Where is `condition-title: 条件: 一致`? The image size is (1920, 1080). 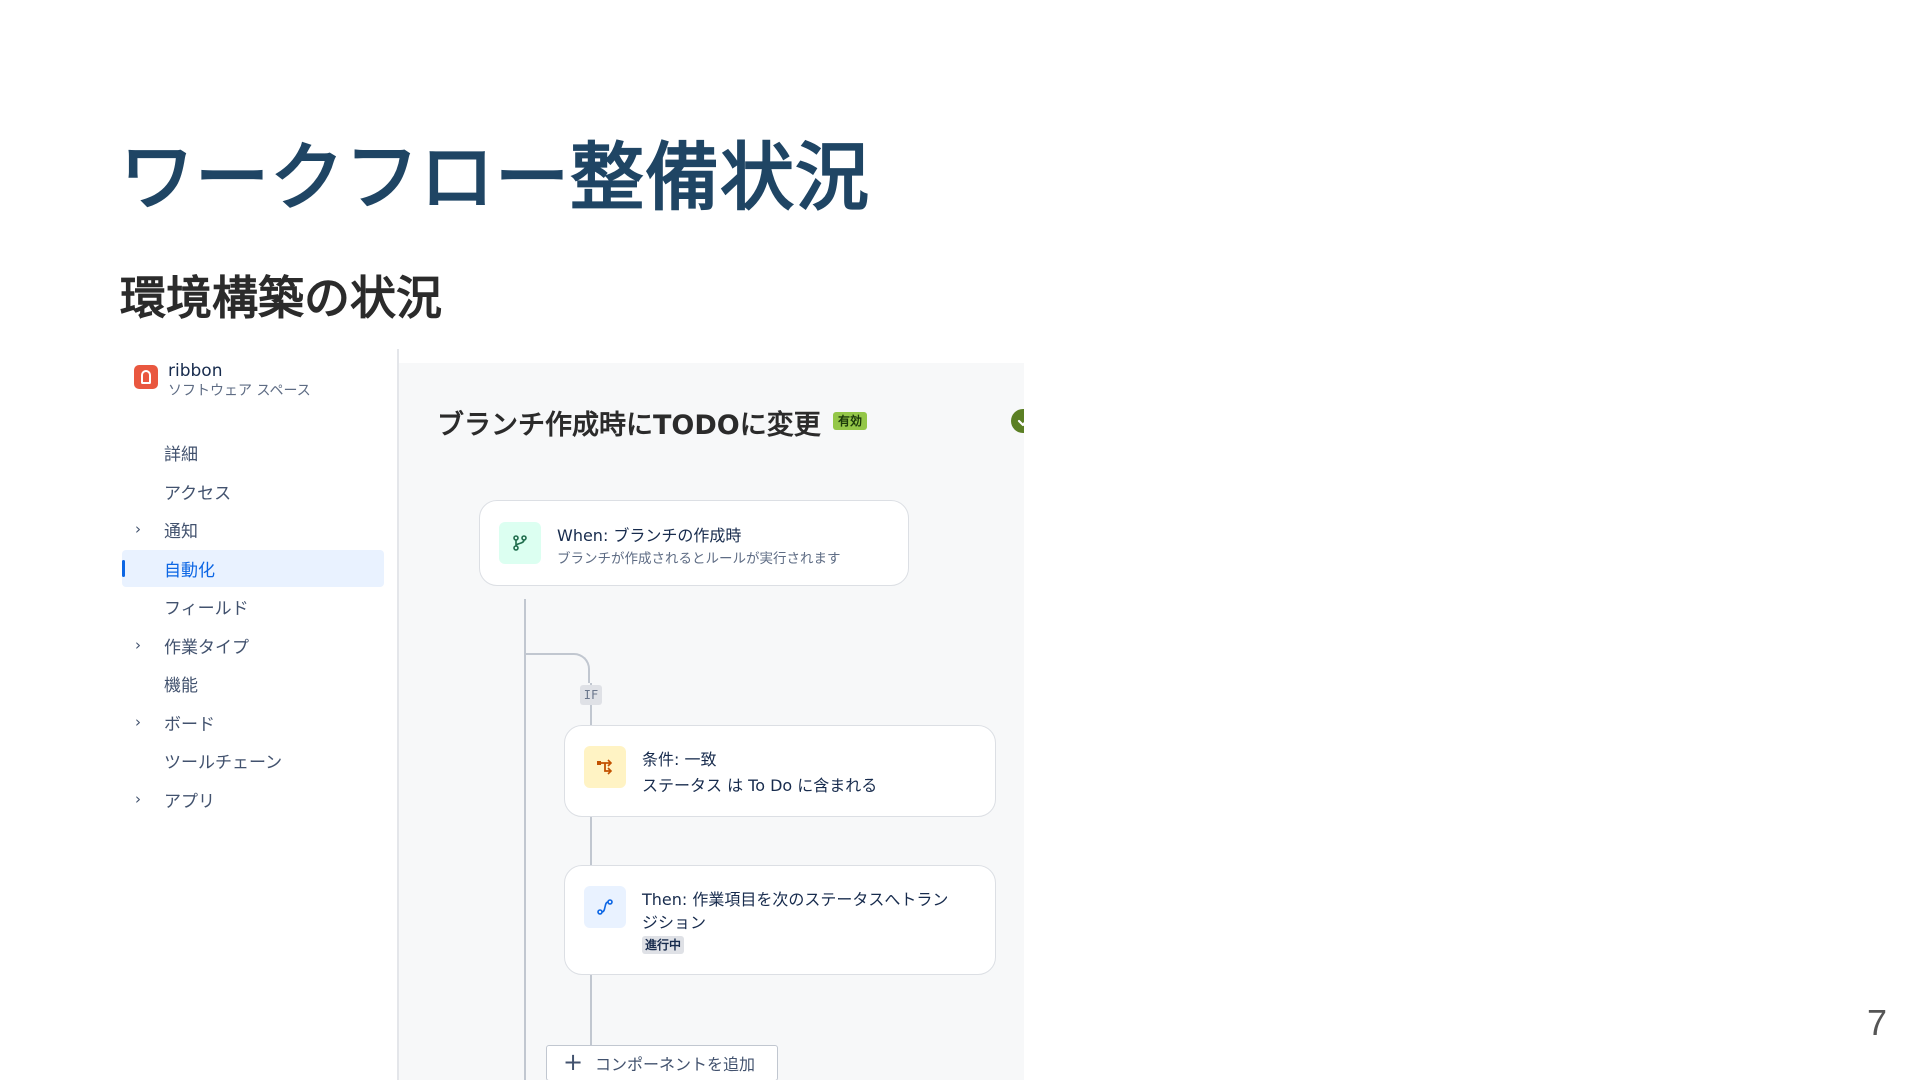
condition-title: 条件: 一致 is located at coordinates (679, 759).